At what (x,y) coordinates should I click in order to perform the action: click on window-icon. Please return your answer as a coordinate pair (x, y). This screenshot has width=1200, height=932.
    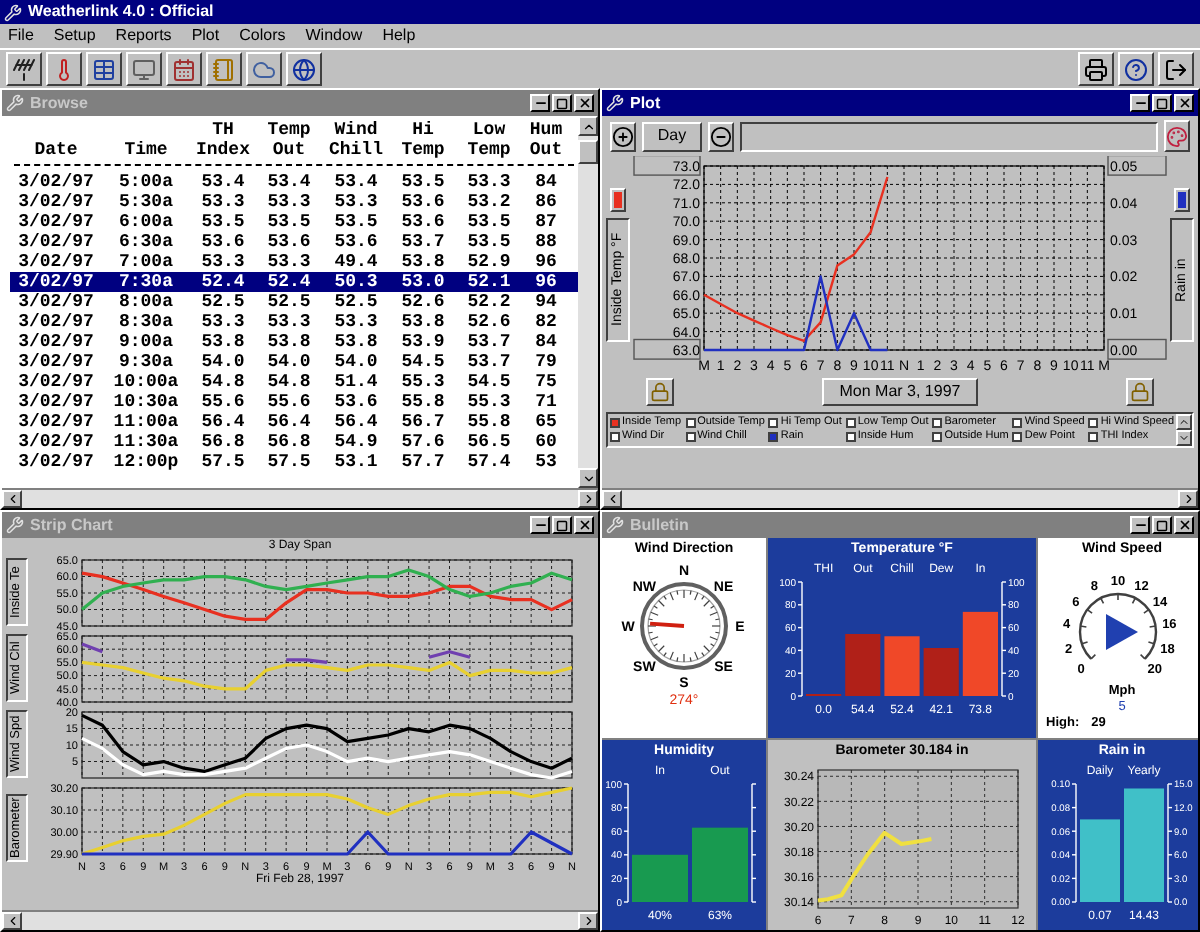
    Looking at the image, I should click on (615, 525).